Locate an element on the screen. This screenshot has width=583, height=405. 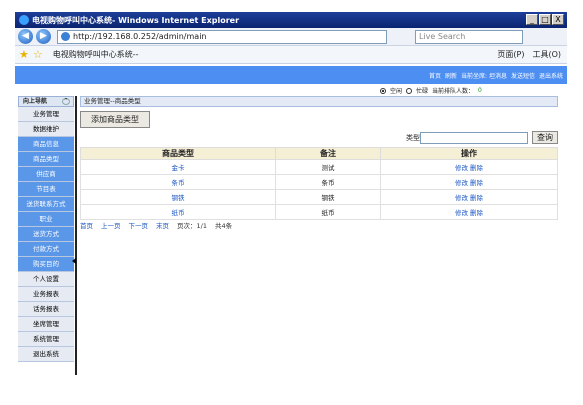
search-input: Live Search is located at coordinates (469, 36).